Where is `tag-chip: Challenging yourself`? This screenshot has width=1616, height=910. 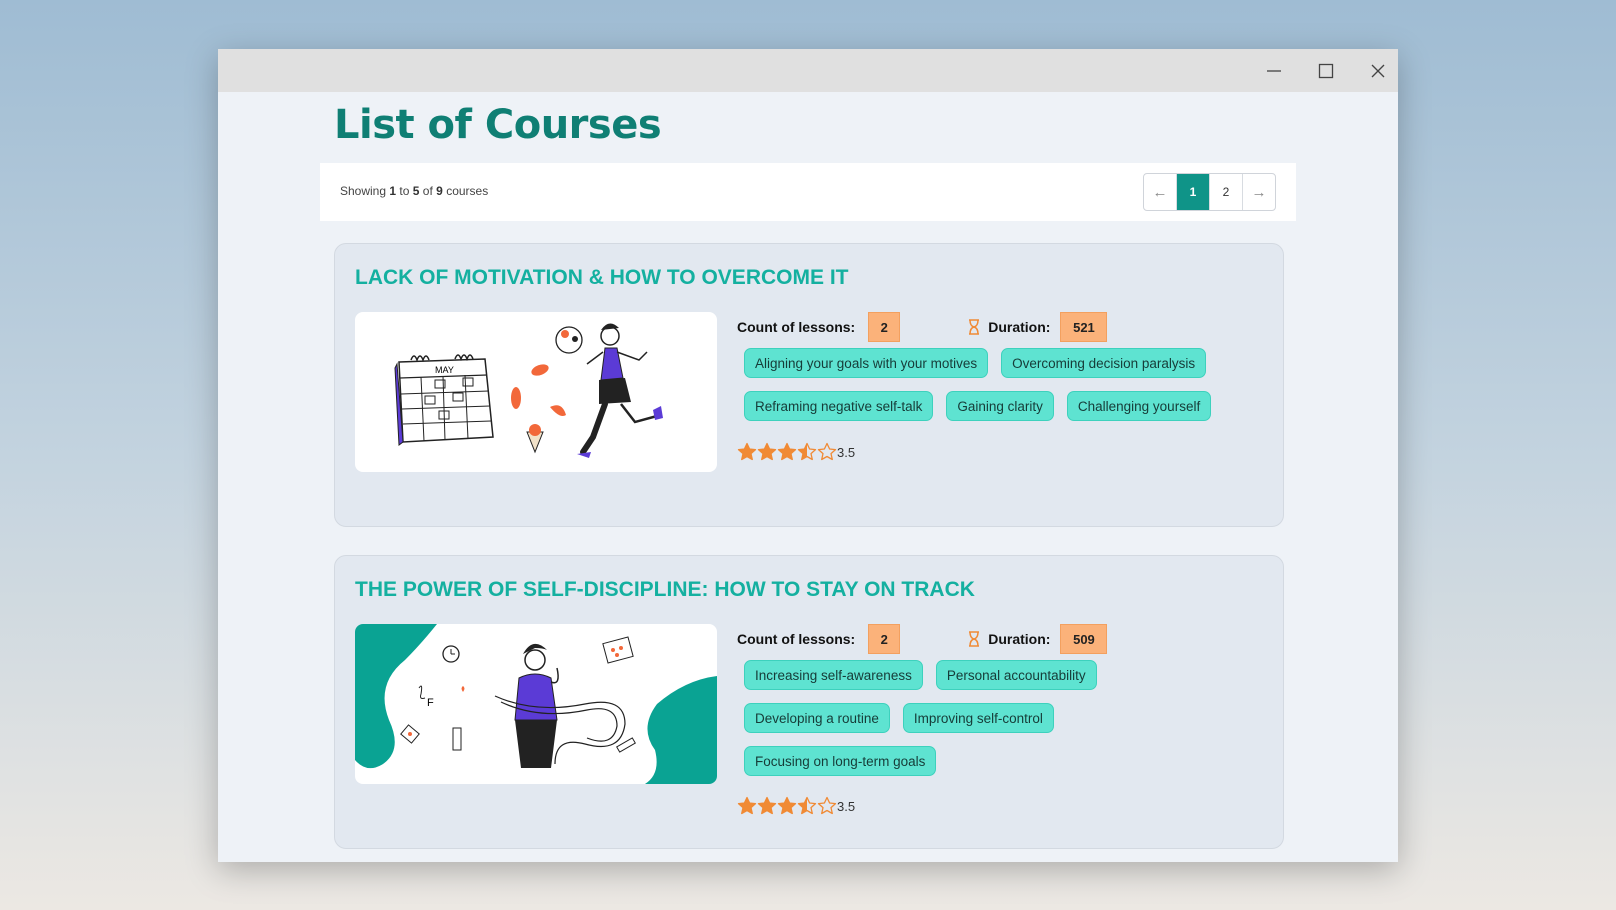 tag-chip: Challenging yourself is located at coordinates (1139, 406).